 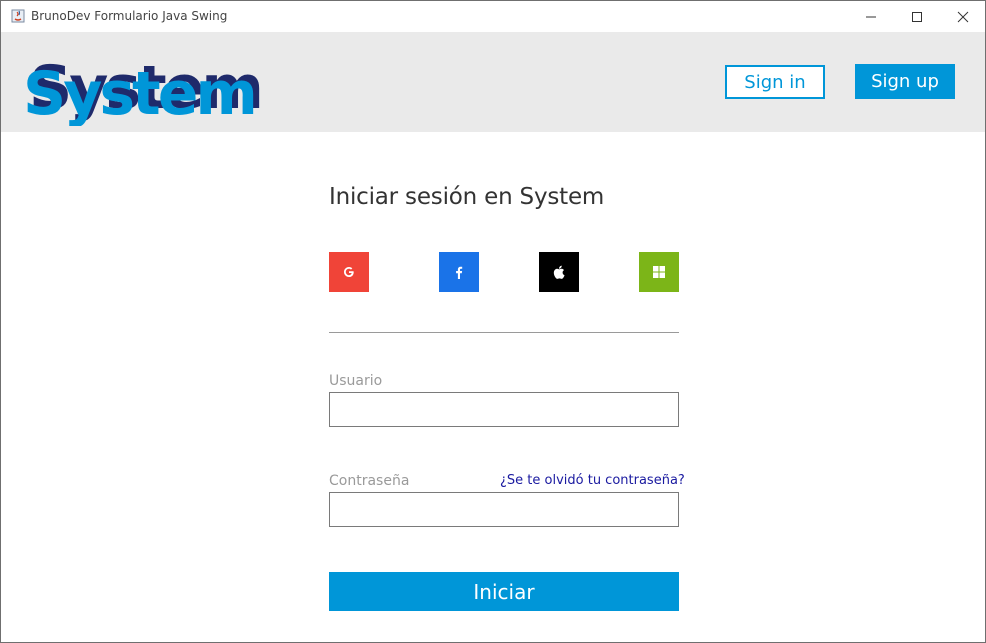 I want to click on close-button, so click(x=962, y=16).